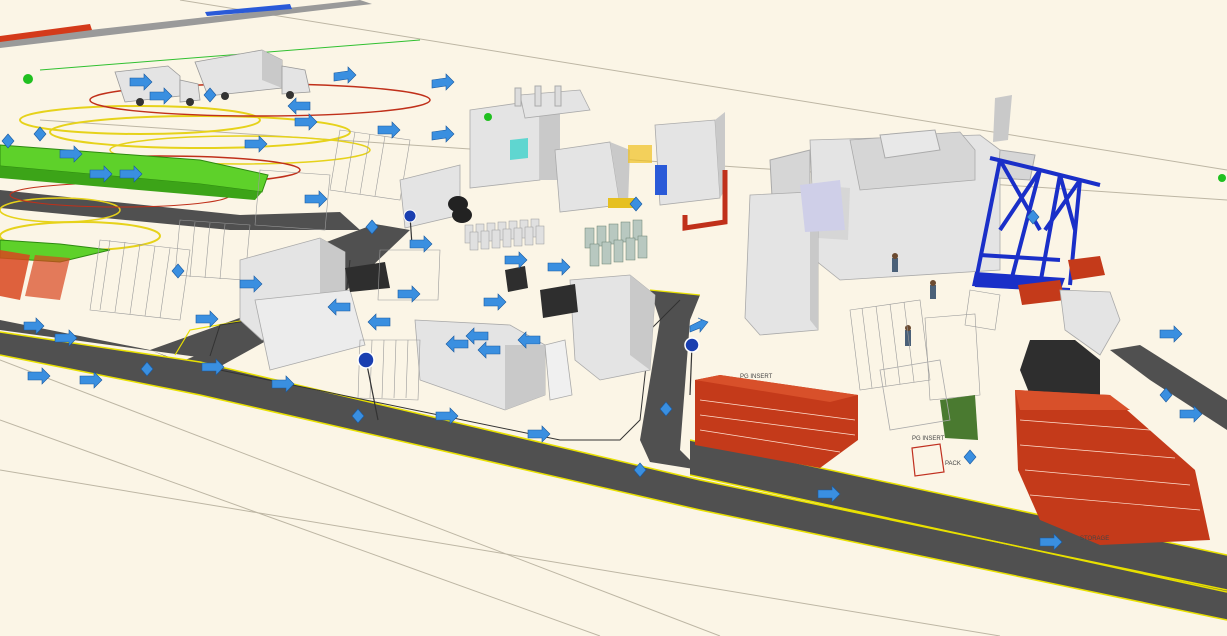  I want to click on packing-station: PACK PG INSERT, so click(936, 456).